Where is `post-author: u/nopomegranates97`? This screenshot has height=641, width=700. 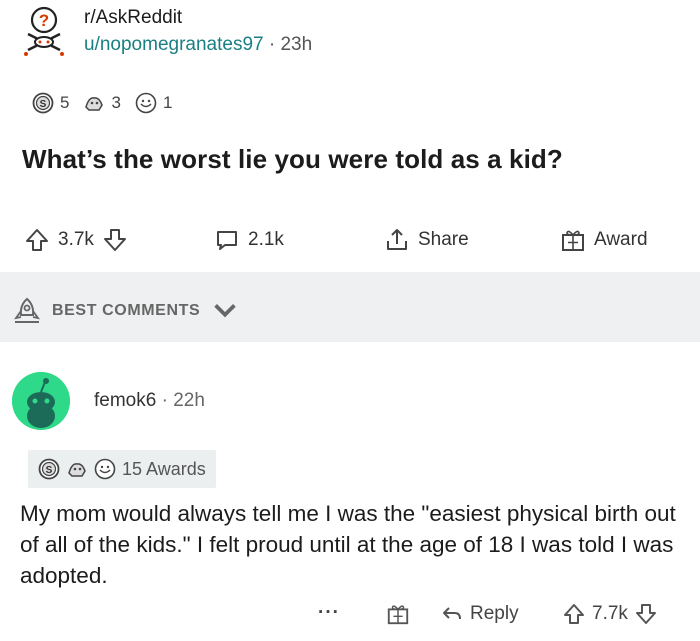 post-author: u/nopomegranates97 is located at coordinates (174, 44).